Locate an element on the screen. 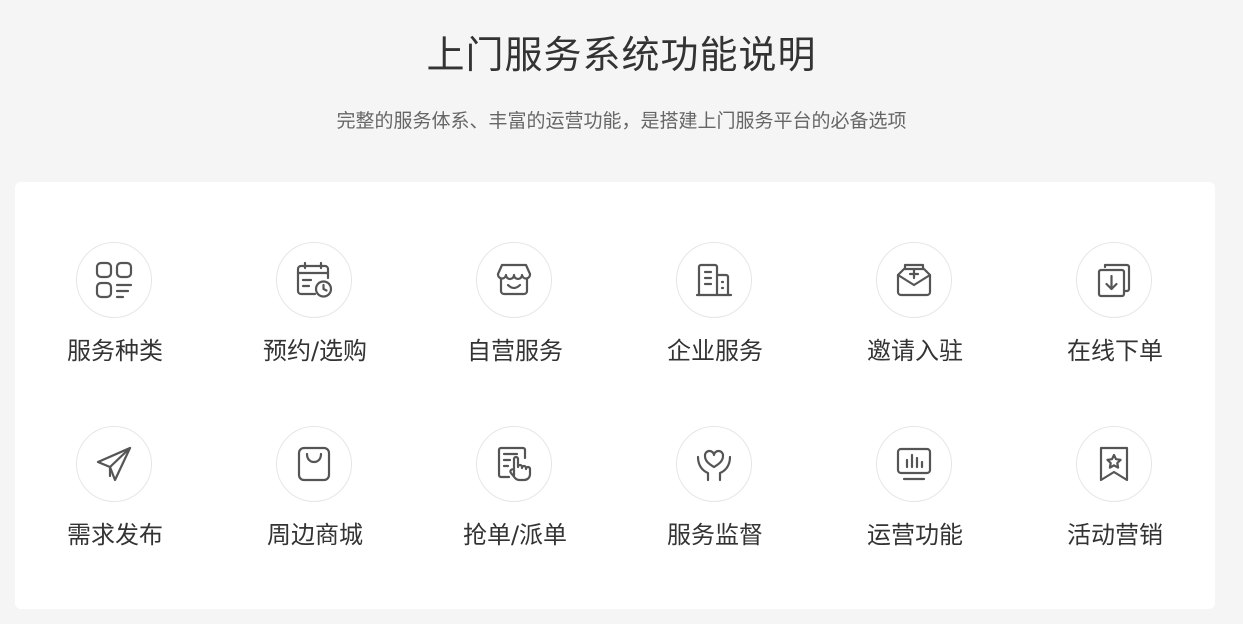  paper-plane-icon is located at coordinates (114, 464).